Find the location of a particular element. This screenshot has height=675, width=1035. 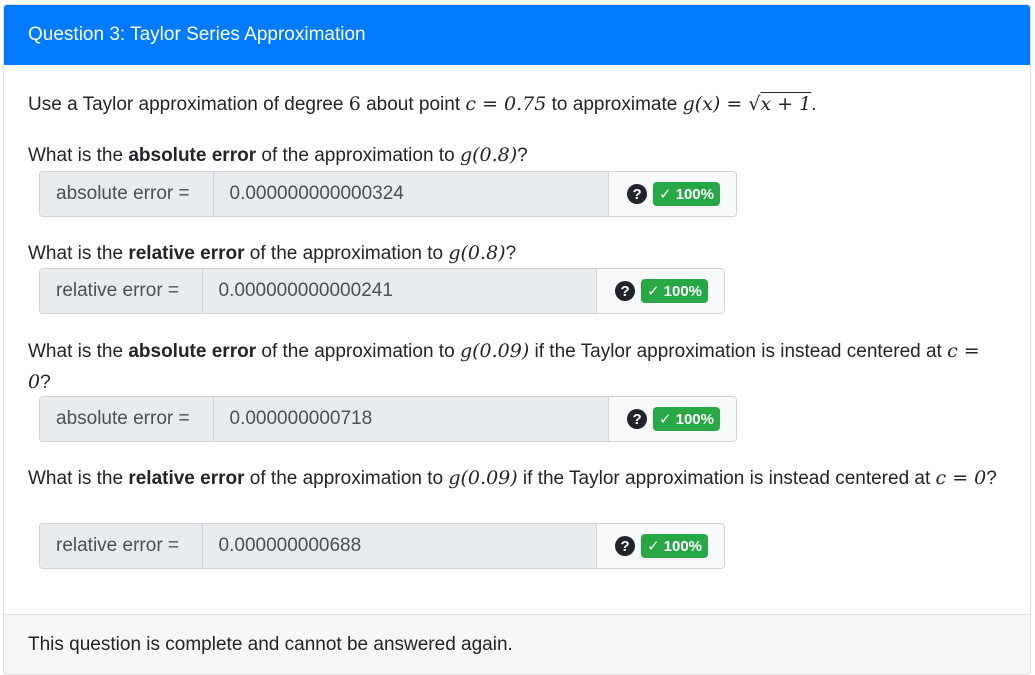

function-definition: g(x) = √x + 1 is located at coordinates (747, 104).